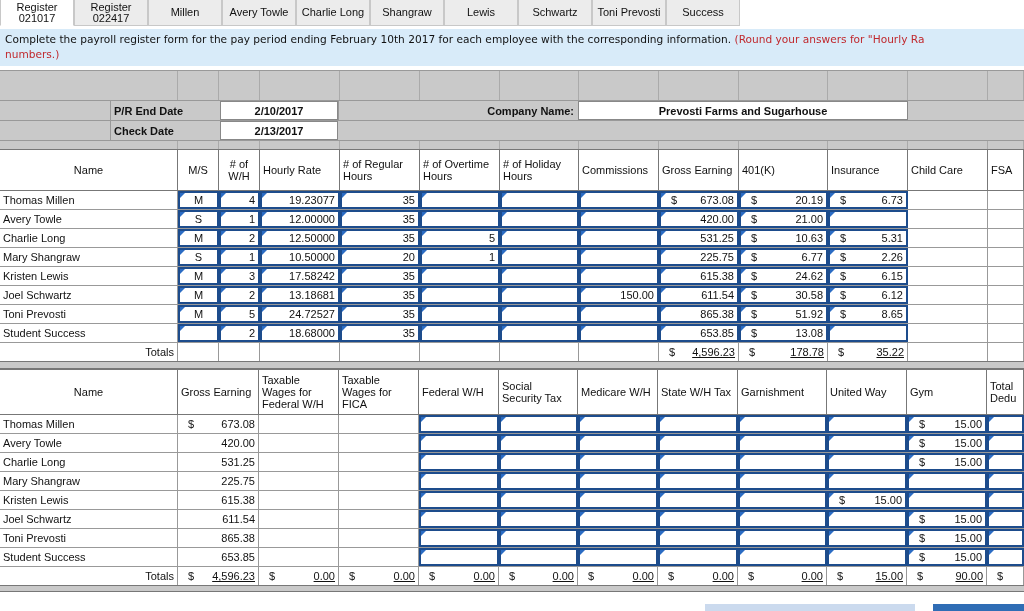 This screenshot has width=1024, height=611. Describe the element at coordinates (868, 295) in the screenshot. I see `input-field: $ 6.12` at that location.